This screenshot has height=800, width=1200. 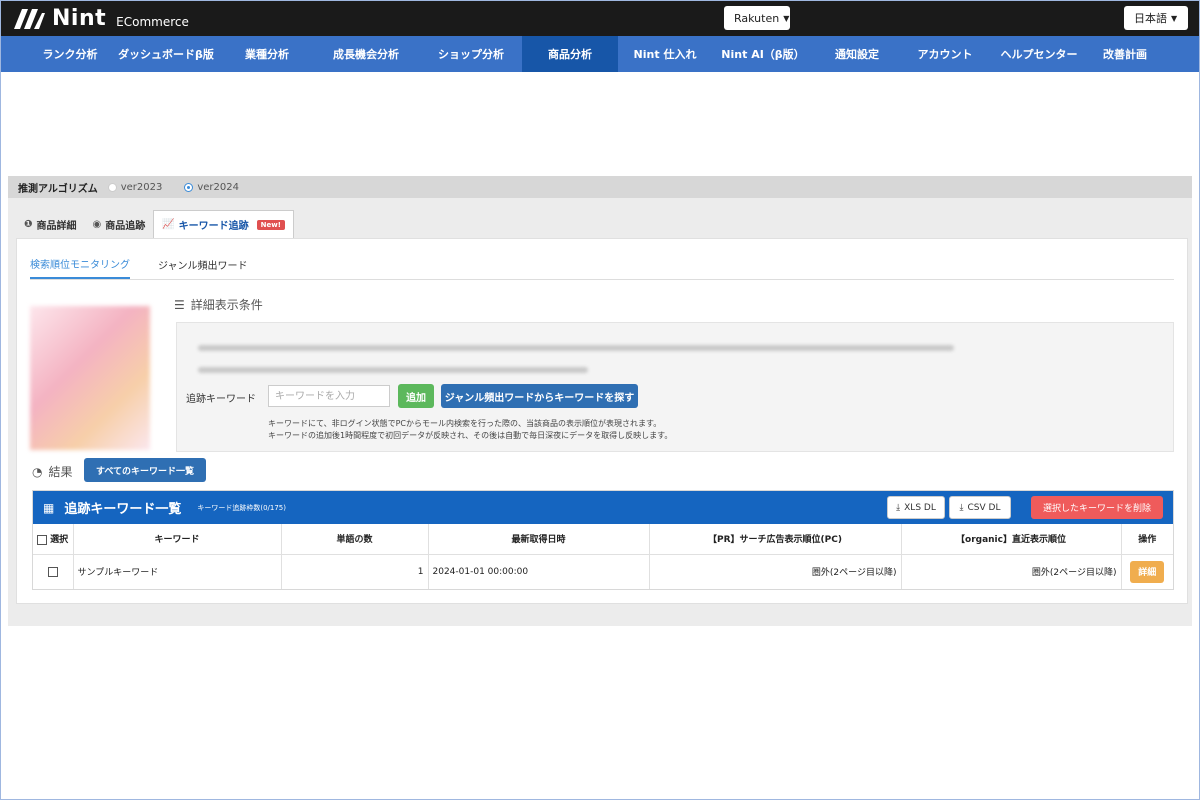 I want to click on add-keyword-button: 追加, so click(x=416, y=396).